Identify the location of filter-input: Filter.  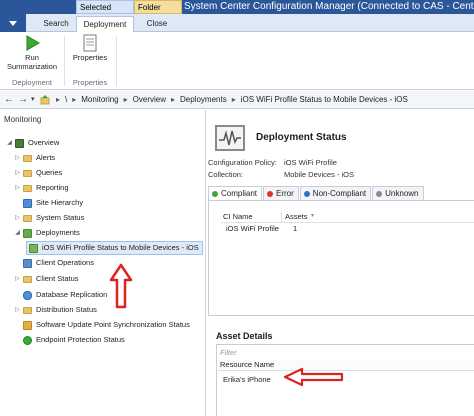
(228, 352).